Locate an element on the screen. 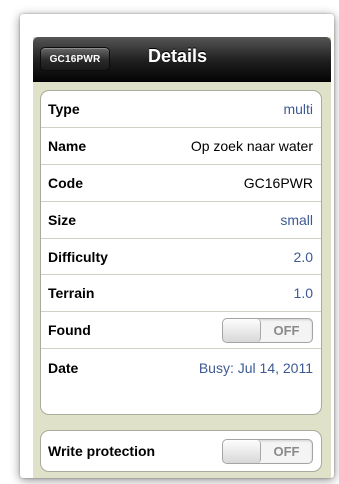  difficulty-label: Difficulty is located at coordinates (78, 256).